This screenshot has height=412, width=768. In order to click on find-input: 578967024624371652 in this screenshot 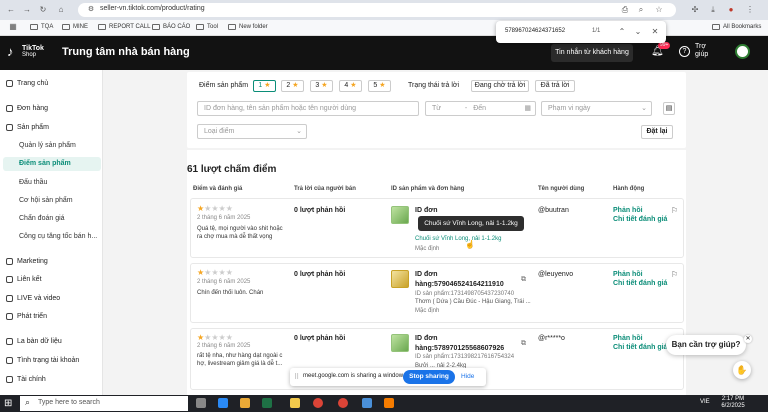, I will do `click(535, 31)`.